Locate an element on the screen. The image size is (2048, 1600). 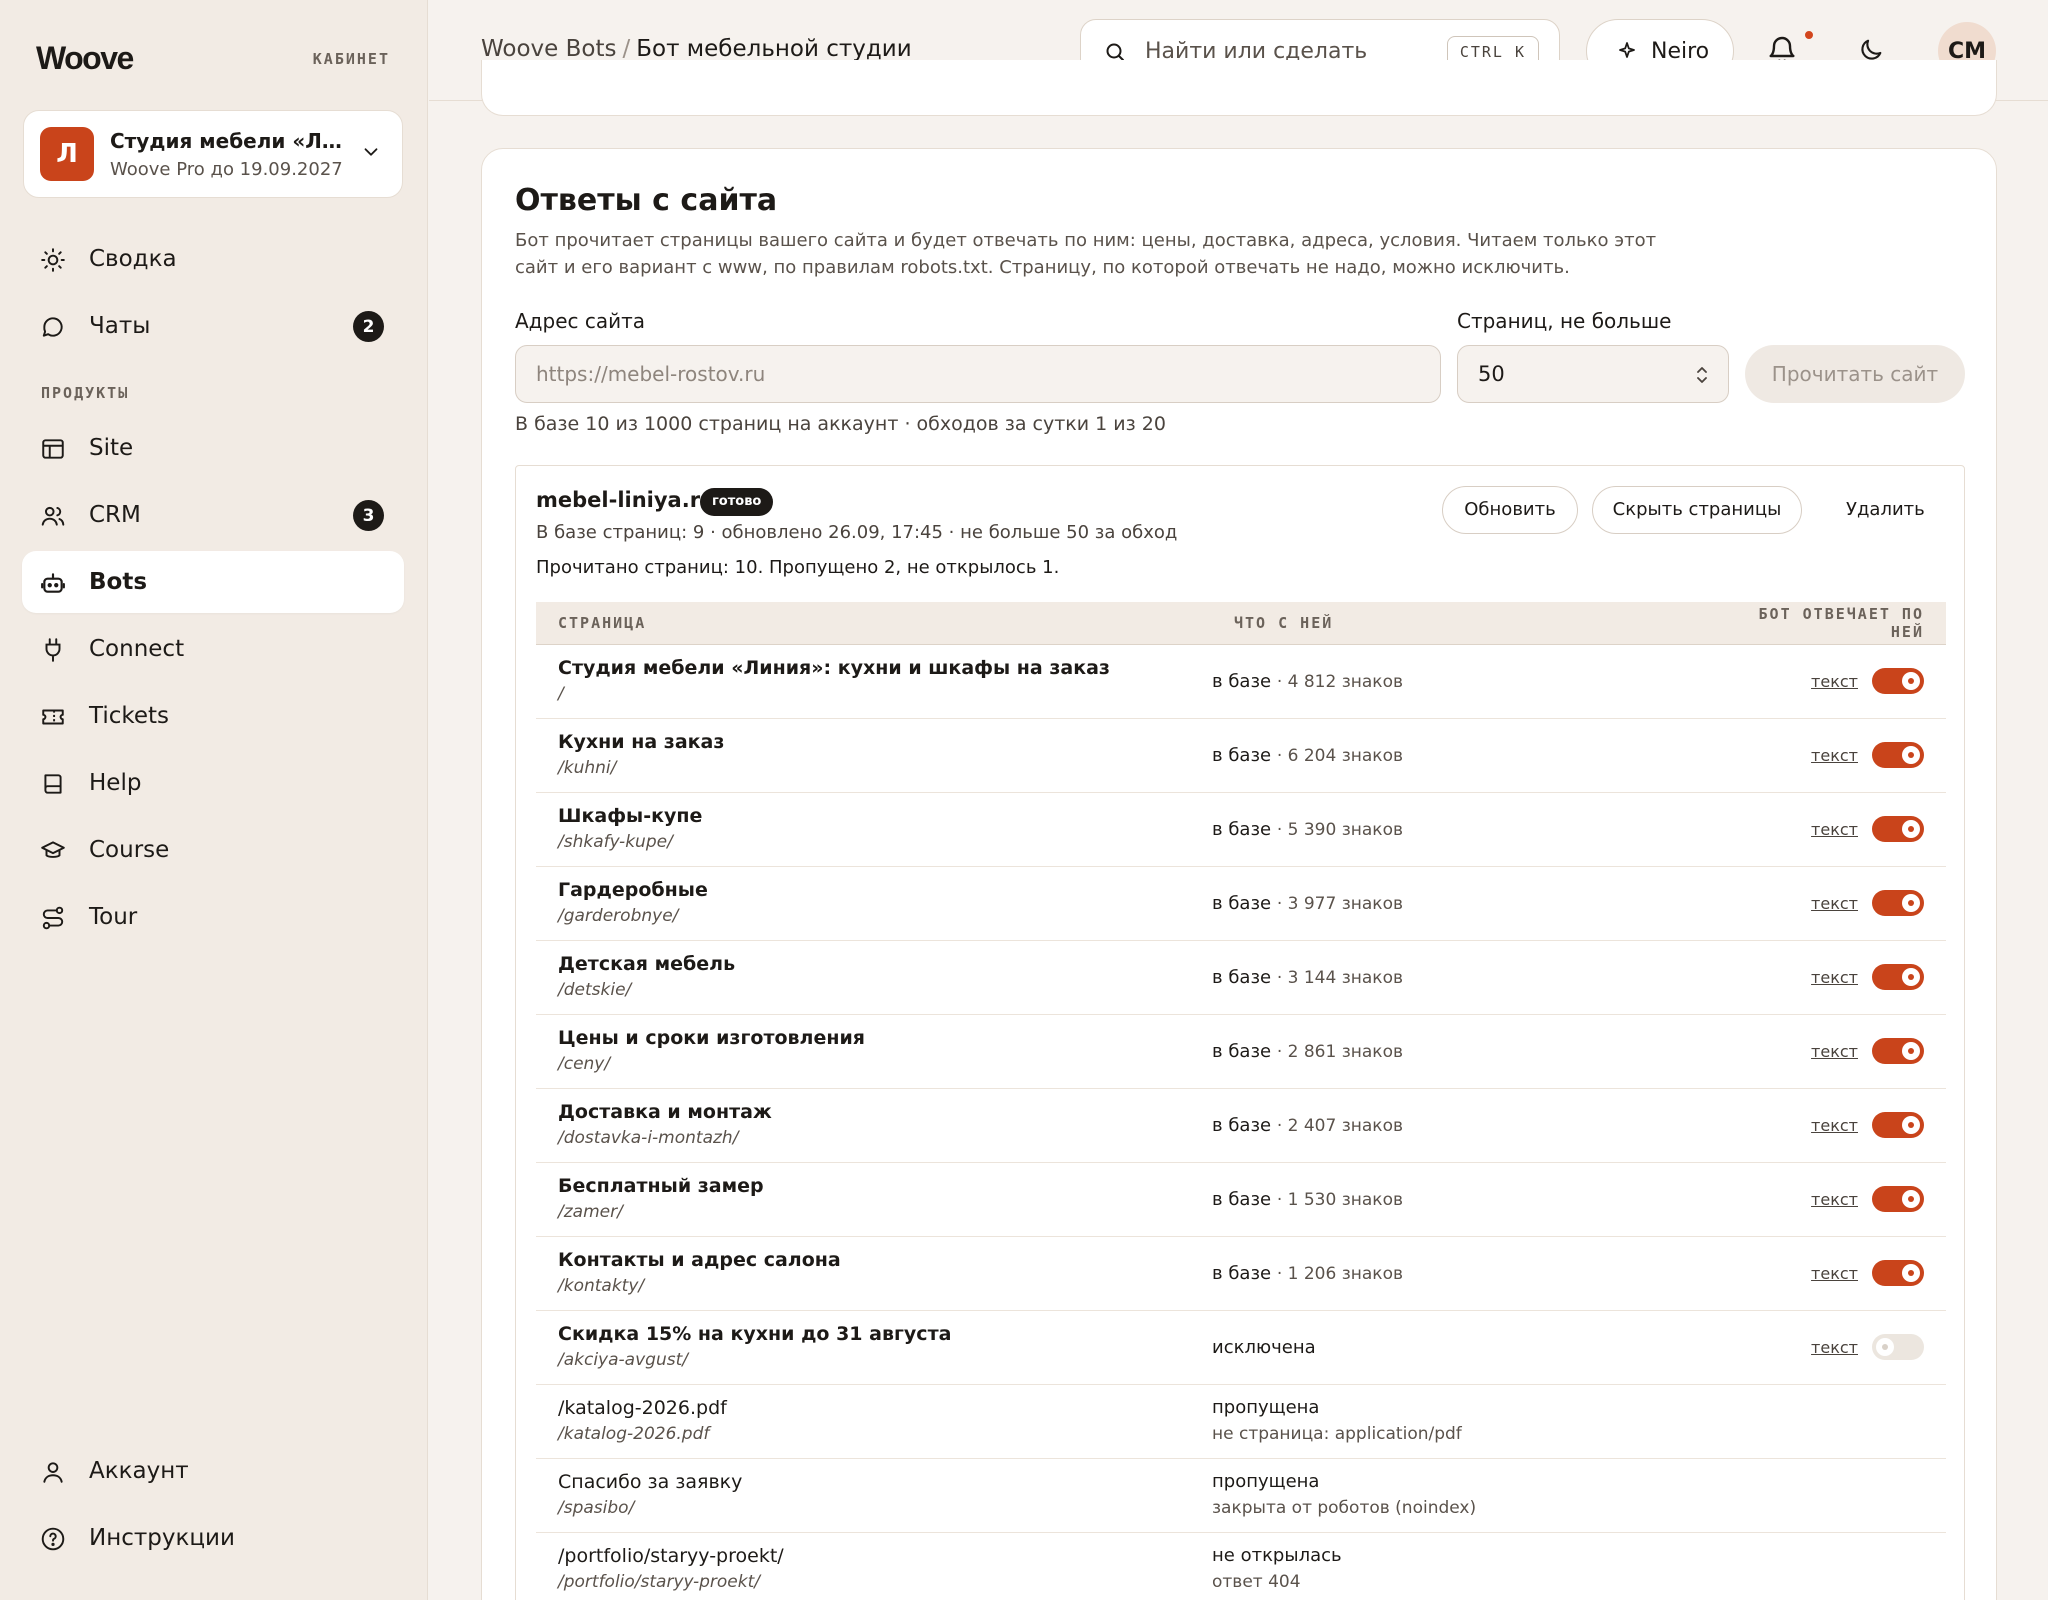
logo: Woove is located at coordinates (85, 58).